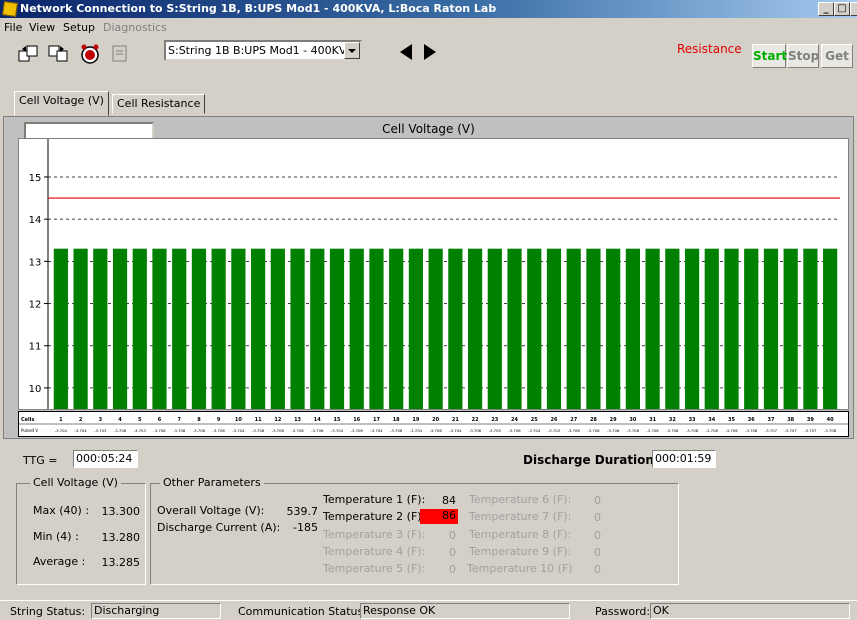 This screenshot has height=620, width=857. I want to click on cell-number: 13, so click(297, 420).